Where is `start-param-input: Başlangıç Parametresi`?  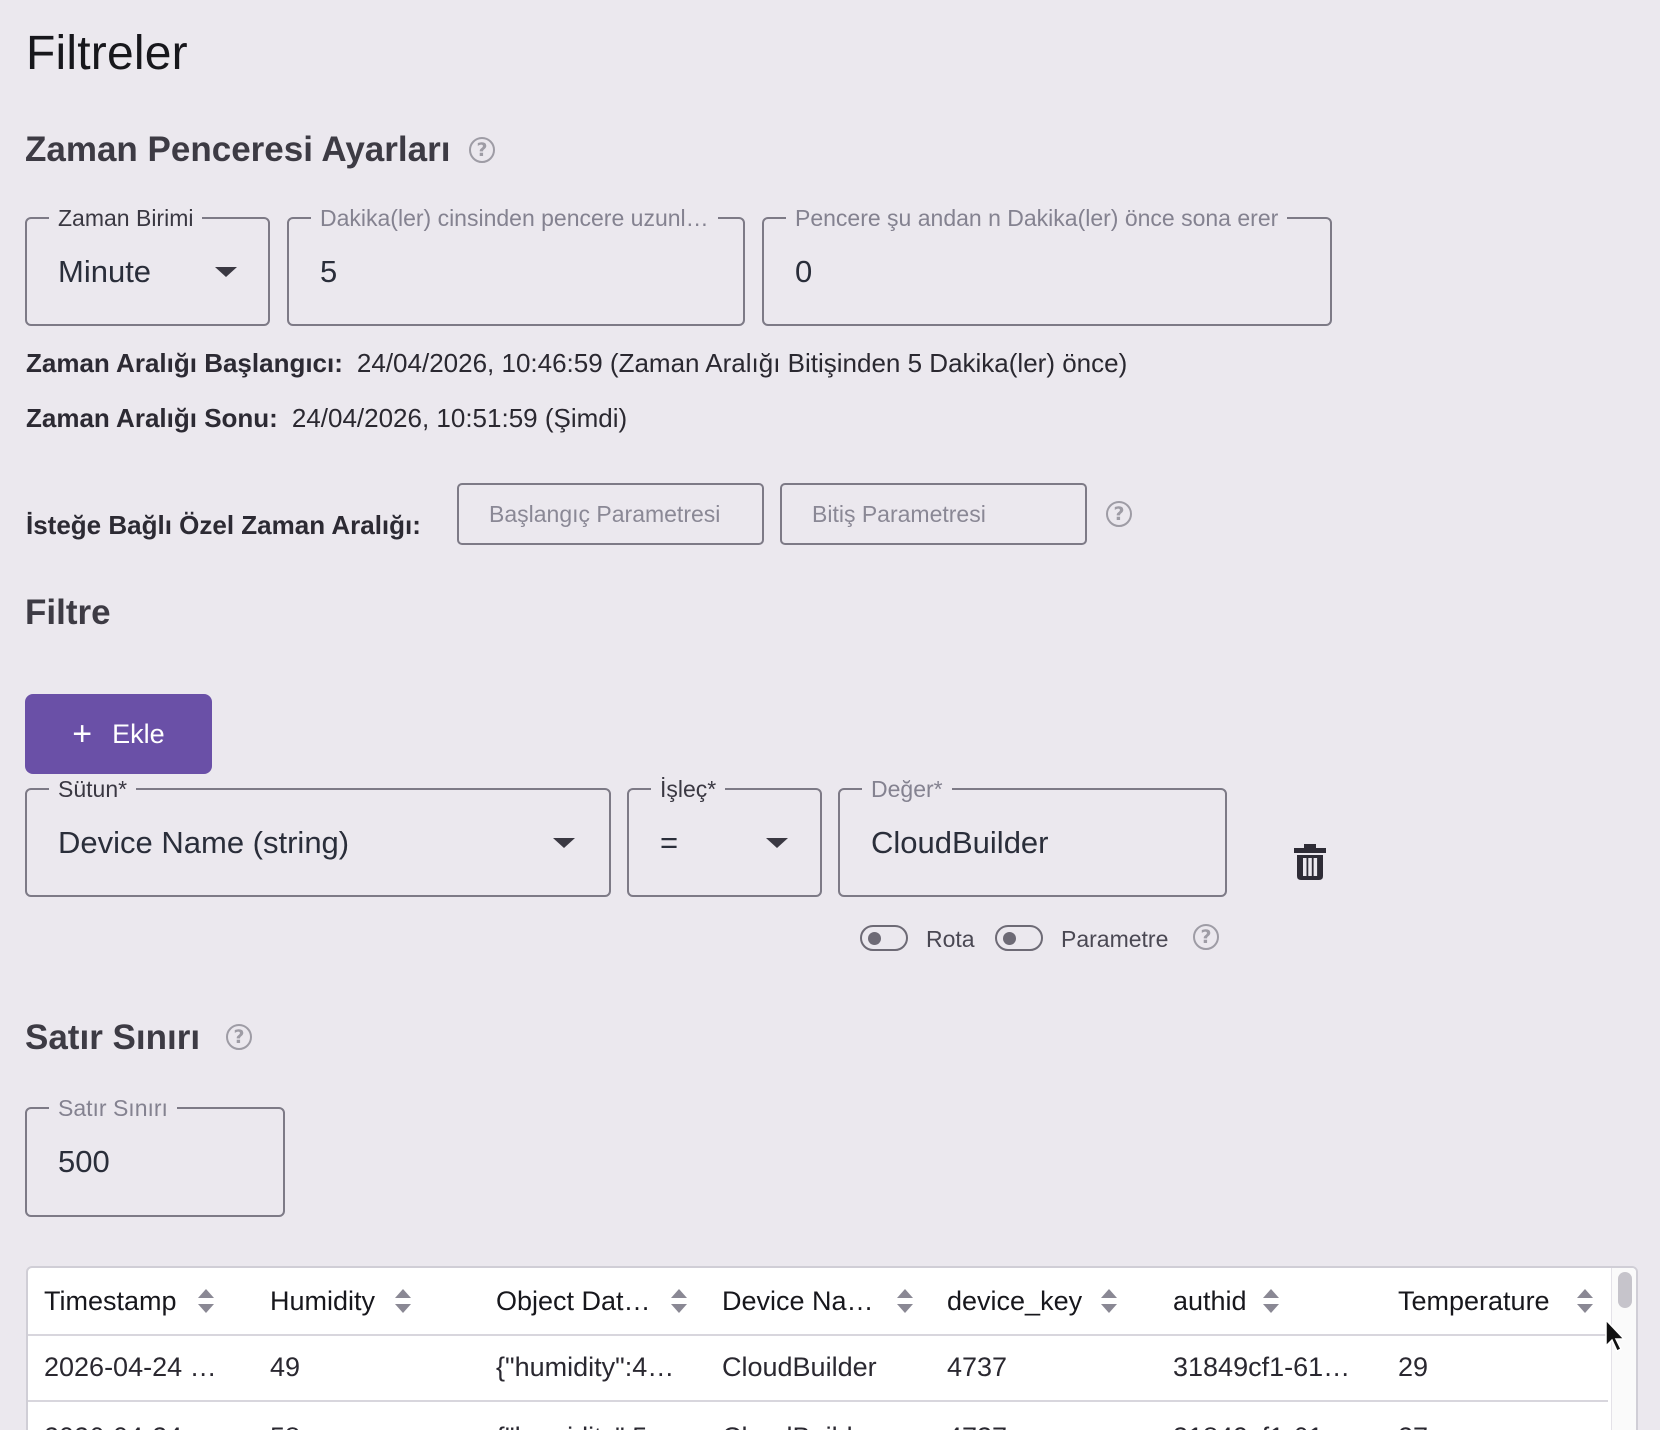
start-param-input: Başlangıç Parametresi is located at coordinates (610, 514).